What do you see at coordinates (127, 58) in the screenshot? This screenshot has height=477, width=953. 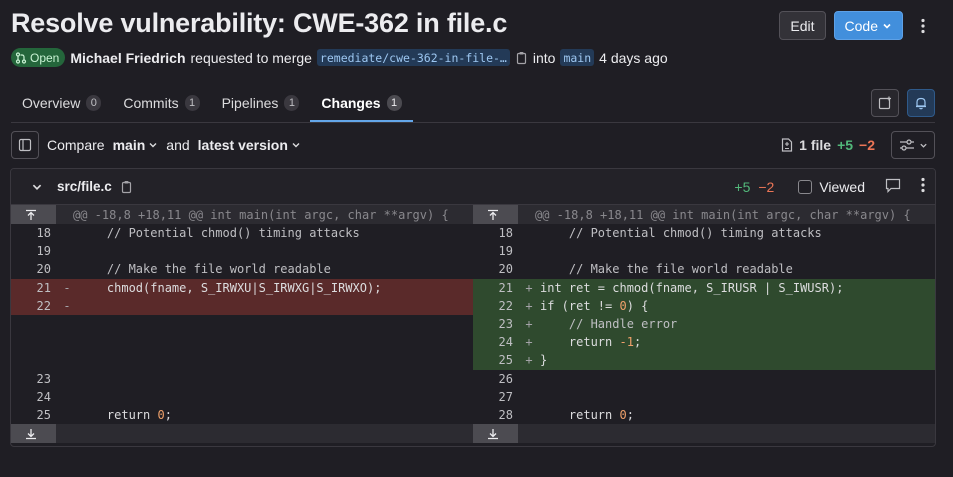 I see `author-link: Michael Friedrich` at bounding box center [127, 58].